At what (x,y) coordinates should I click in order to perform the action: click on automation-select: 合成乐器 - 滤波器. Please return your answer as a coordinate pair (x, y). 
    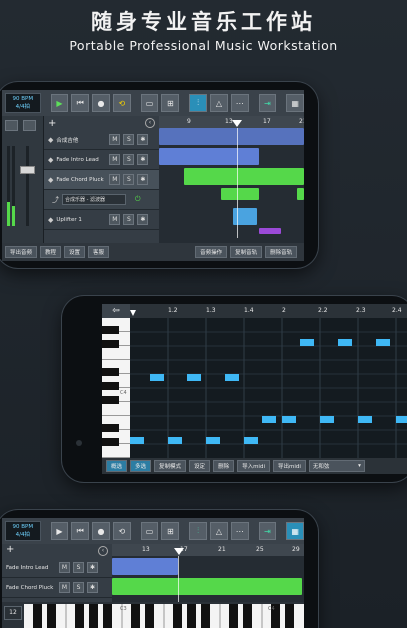
    Looking at the image, I should click on (94, 199).